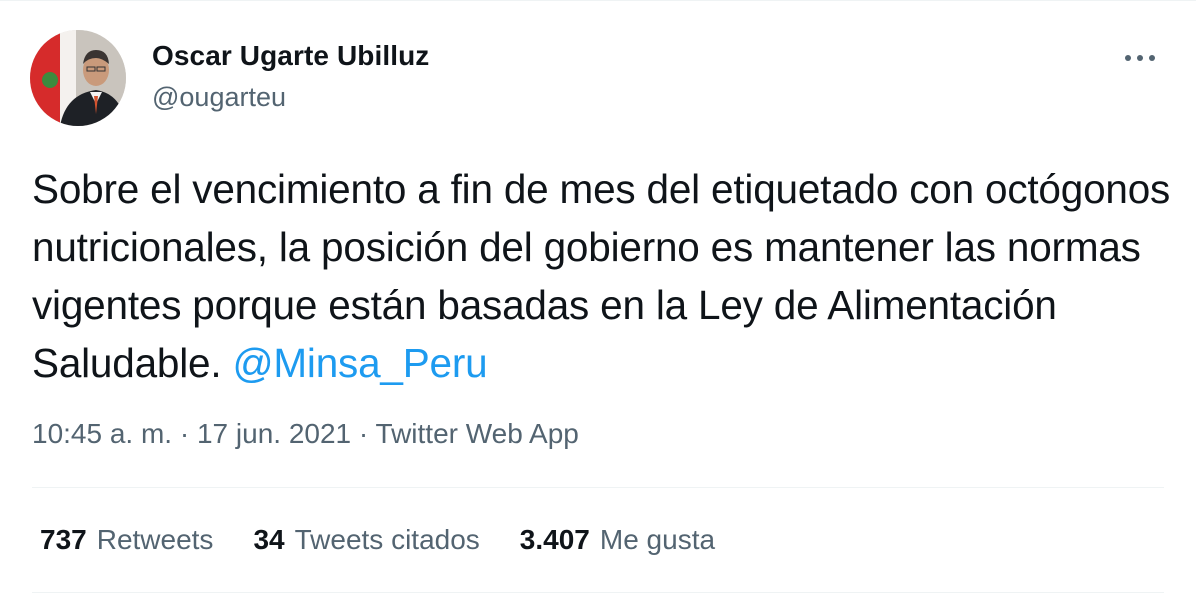 Image resolution: width=1196 pixels, height=594 pixels. What do you see at coordinates (63, 539) in the screenshot?
I see `retweets-count: 737` at bounding box center [63, 539].